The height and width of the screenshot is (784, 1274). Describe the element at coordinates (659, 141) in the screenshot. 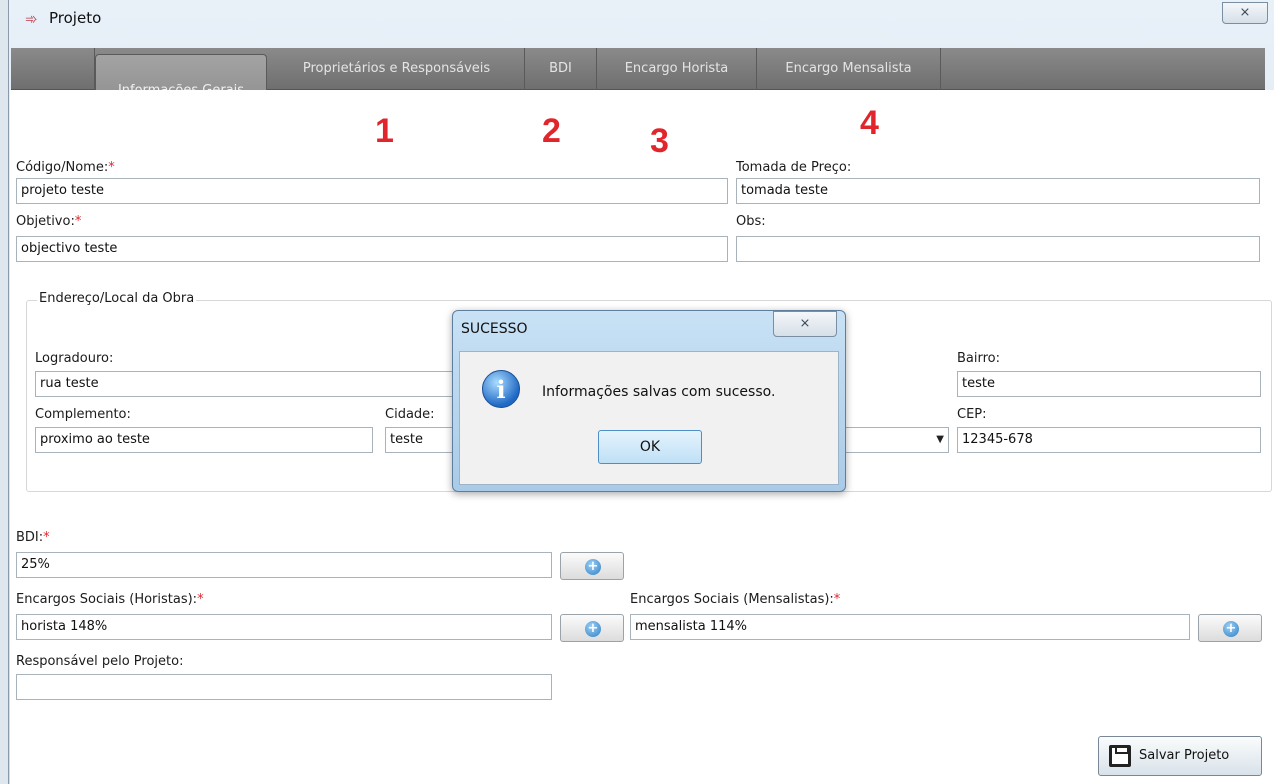

I see `annotation-3: 3` at that location.